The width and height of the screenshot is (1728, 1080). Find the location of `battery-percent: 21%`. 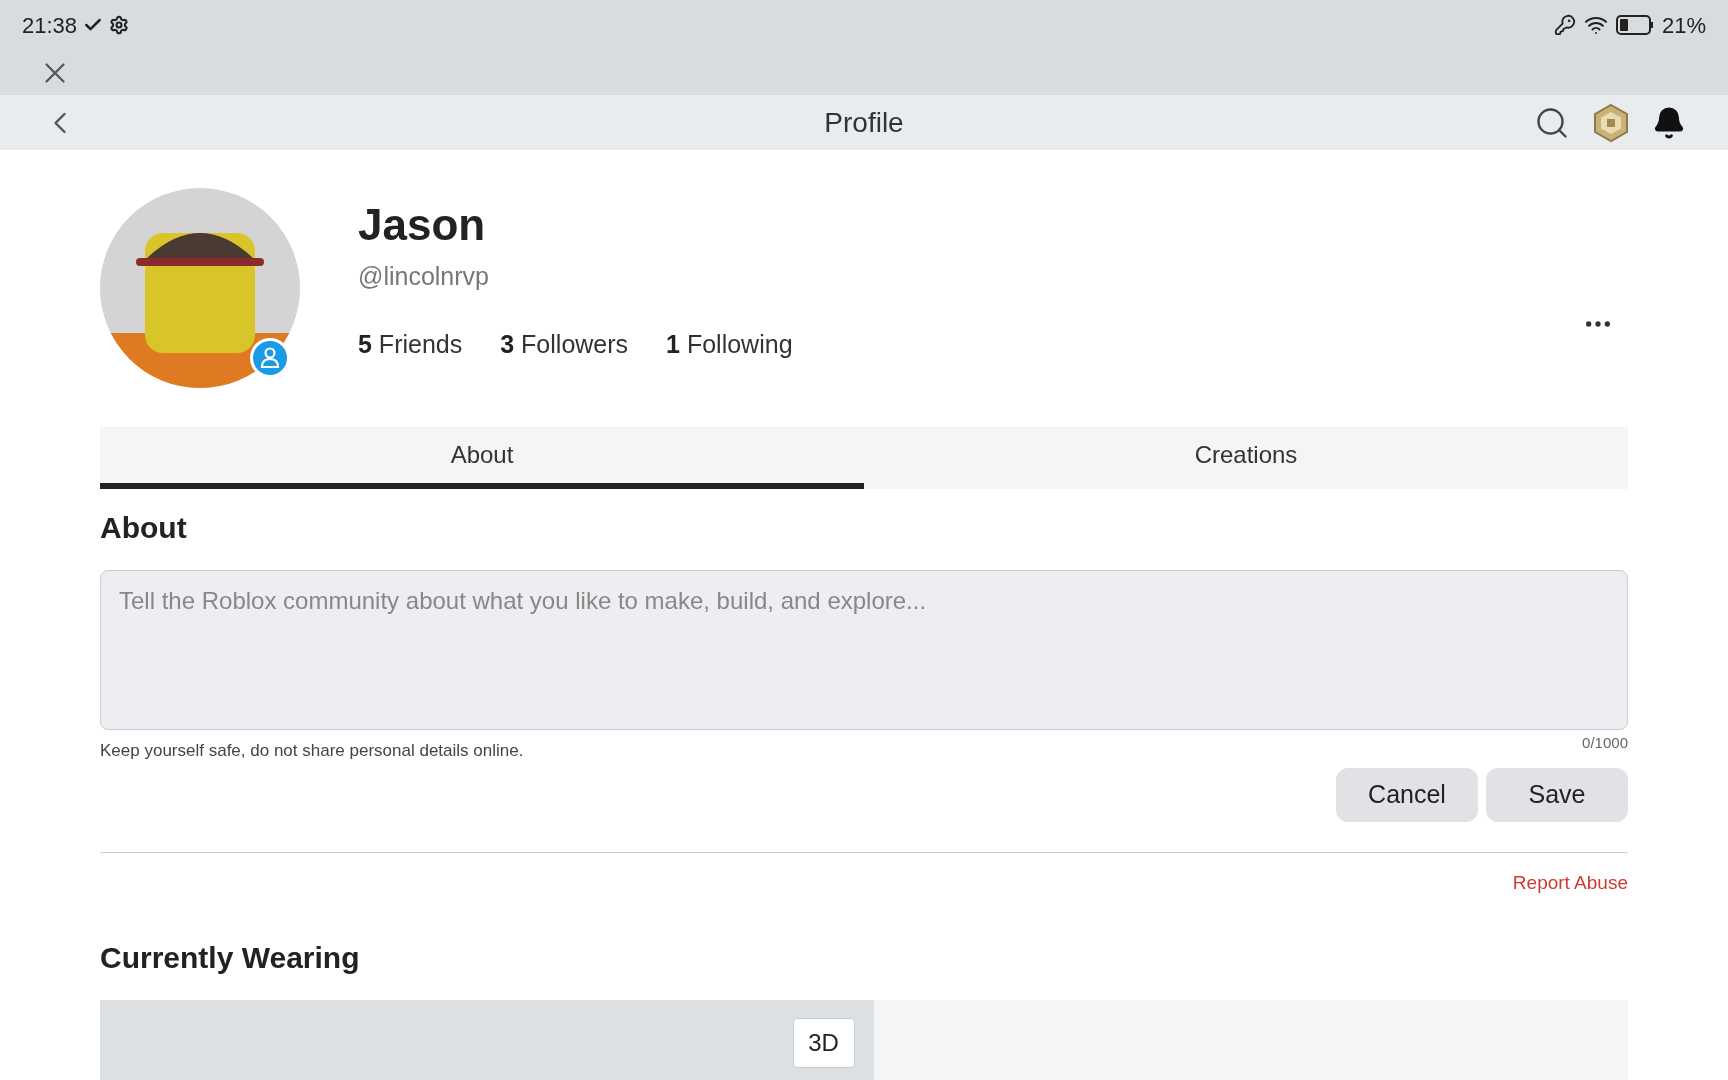

battery-percent: 21% is located at coordinates (1683, 25).